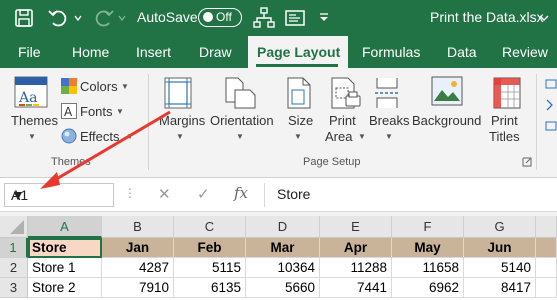 The width and height of the screenshot is (557, 300). Describe the element at coordinates (105, 149) in the screenshot. I see `annotation-arrow` at that location.